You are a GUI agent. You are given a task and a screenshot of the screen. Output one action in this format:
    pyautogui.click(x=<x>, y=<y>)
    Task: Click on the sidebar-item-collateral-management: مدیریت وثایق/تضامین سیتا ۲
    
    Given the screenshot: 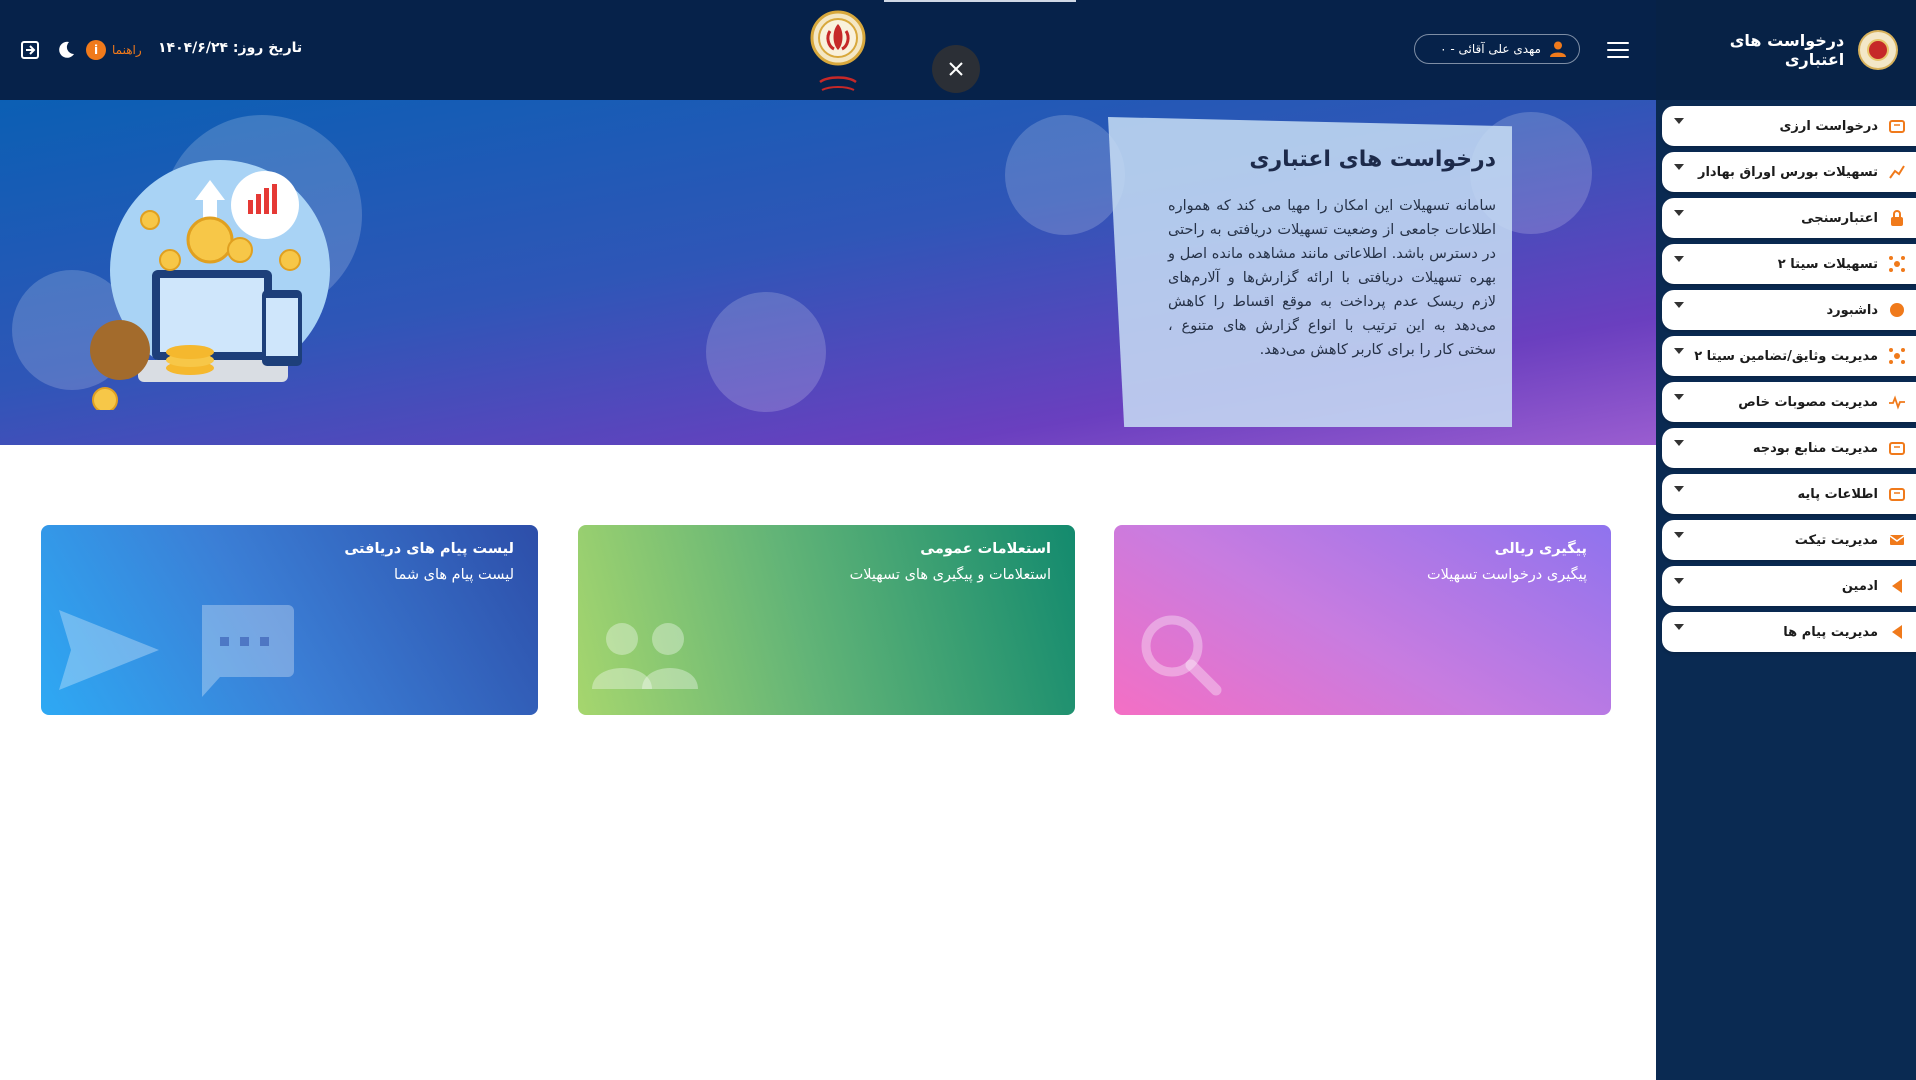 What is the action you would take?
    pyautogui.click(x=1789, y=356)
    